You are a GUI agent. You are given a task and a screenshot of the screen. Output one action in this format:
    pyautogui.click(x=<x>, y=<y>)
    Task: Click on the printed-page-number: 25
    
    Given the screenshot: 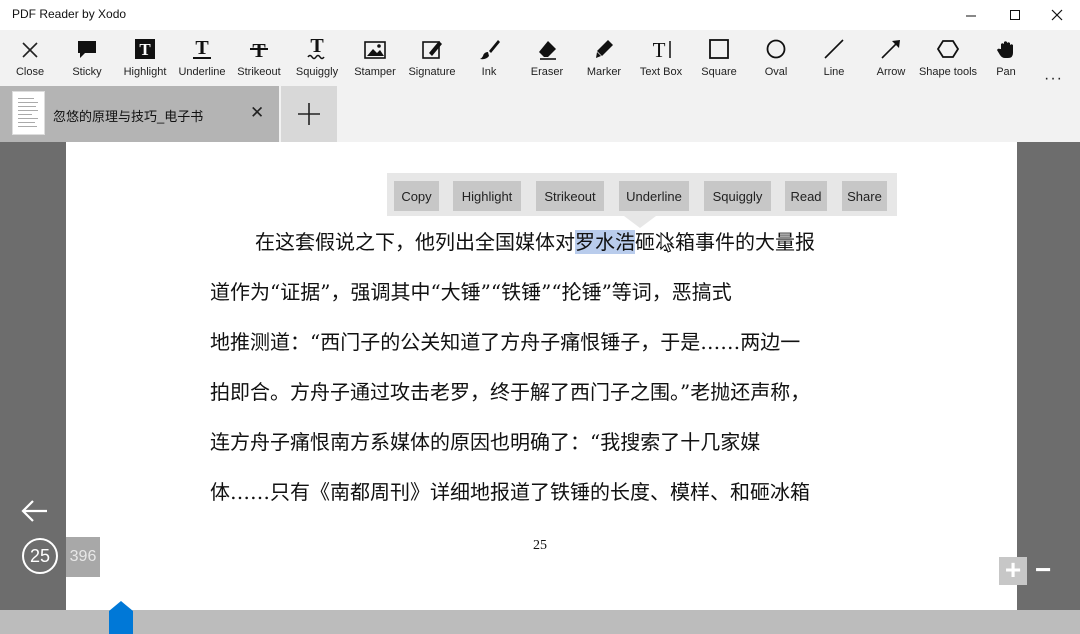 What is the action you would take?
    pyautogui.click(x=540, y=545)
    